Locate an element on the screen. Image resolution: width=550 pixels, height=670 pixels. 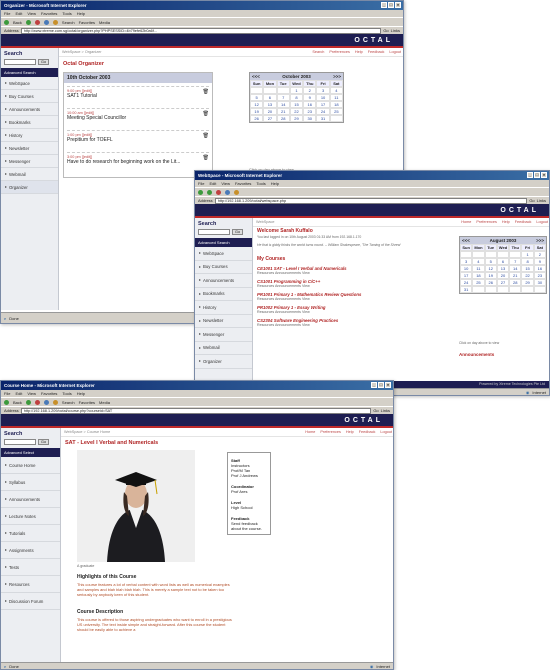
sidebar-item-webmail: Webmail is located at coordinates (29, 174).